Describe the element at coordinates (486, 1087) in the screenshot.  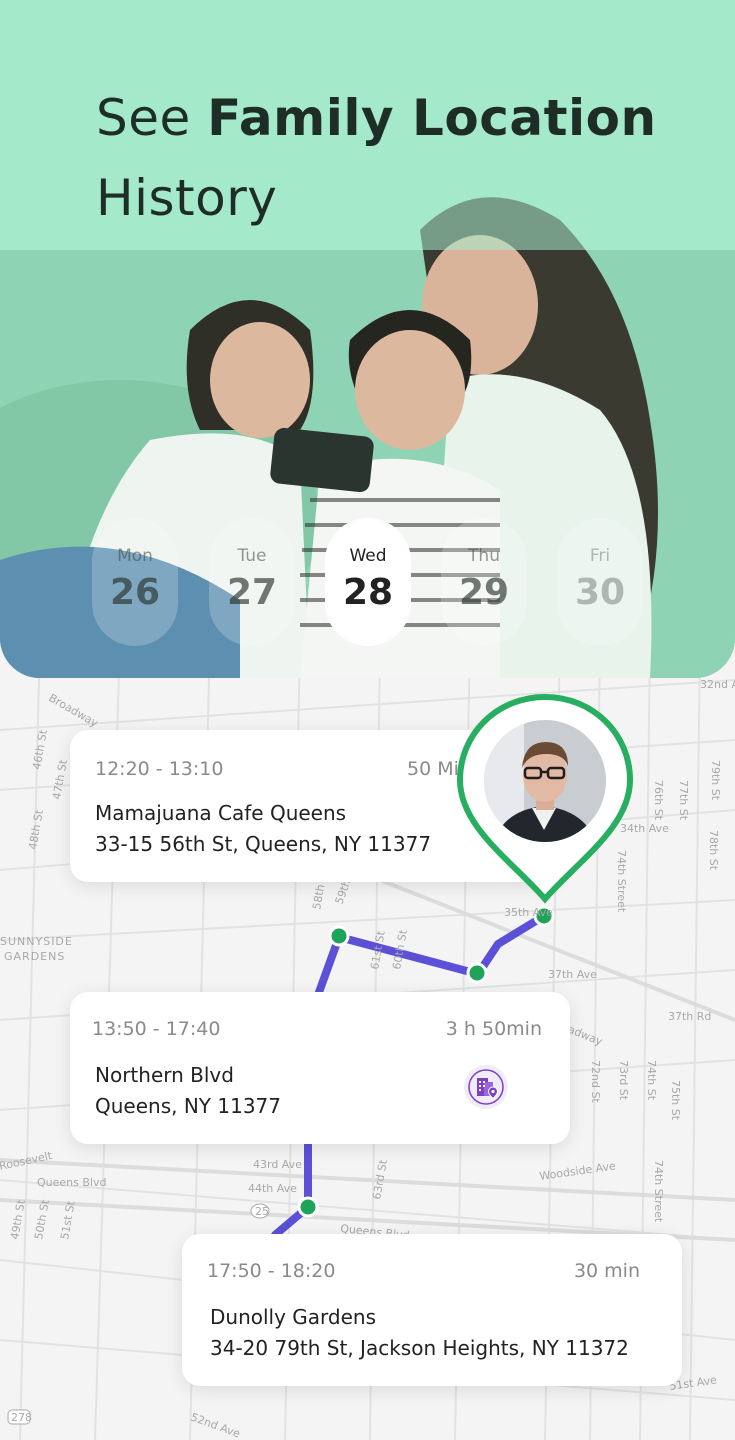
I see `building-location-icon` at that location.